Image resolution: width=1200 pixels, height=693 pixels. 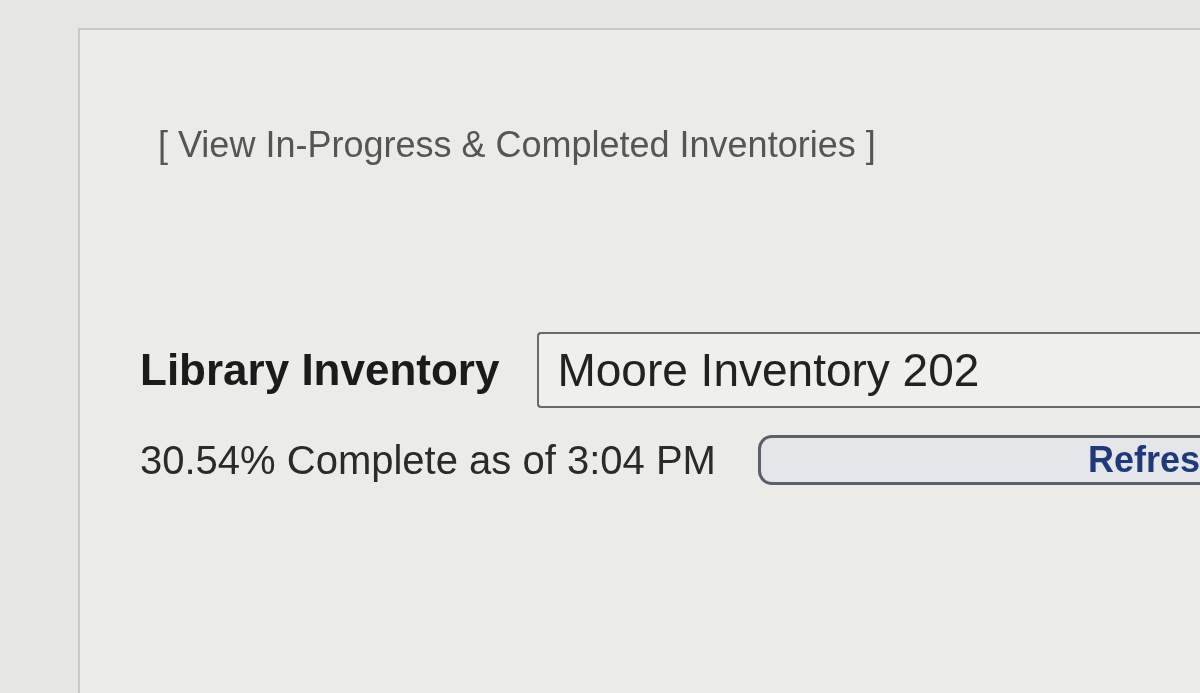 I want to click on inventory-label: Library Inventory, so click(x=320, y=370).